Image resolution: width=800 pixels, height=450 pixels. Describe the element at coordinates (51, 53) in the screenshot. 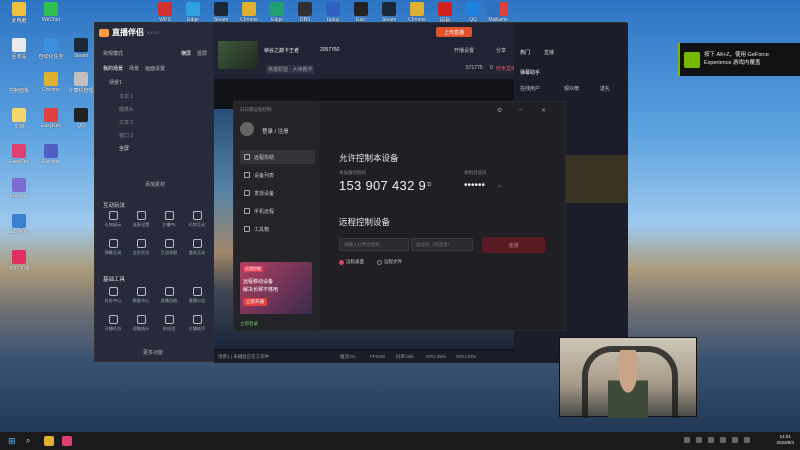

I see `desktop-icon: 自动化任务` at that location.